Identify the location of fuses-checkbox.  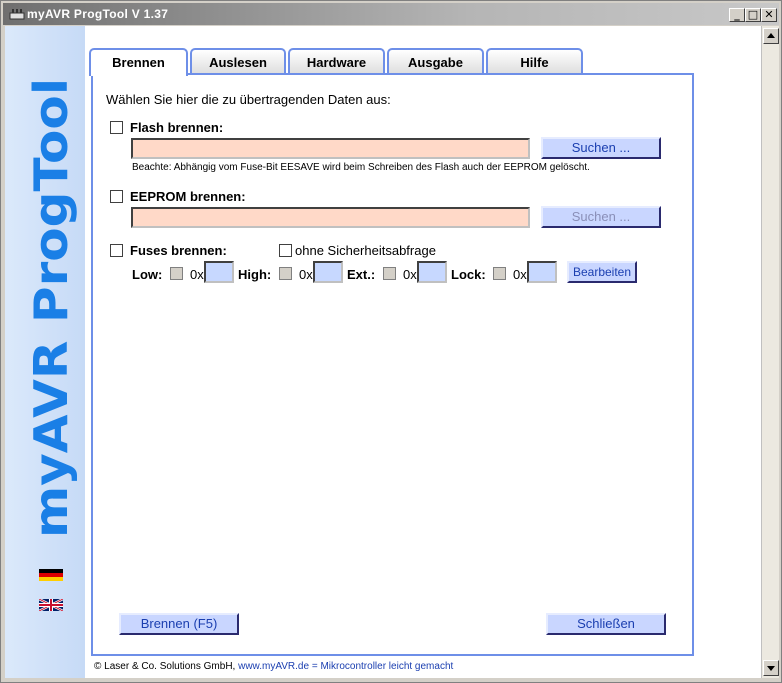
(116, 250).